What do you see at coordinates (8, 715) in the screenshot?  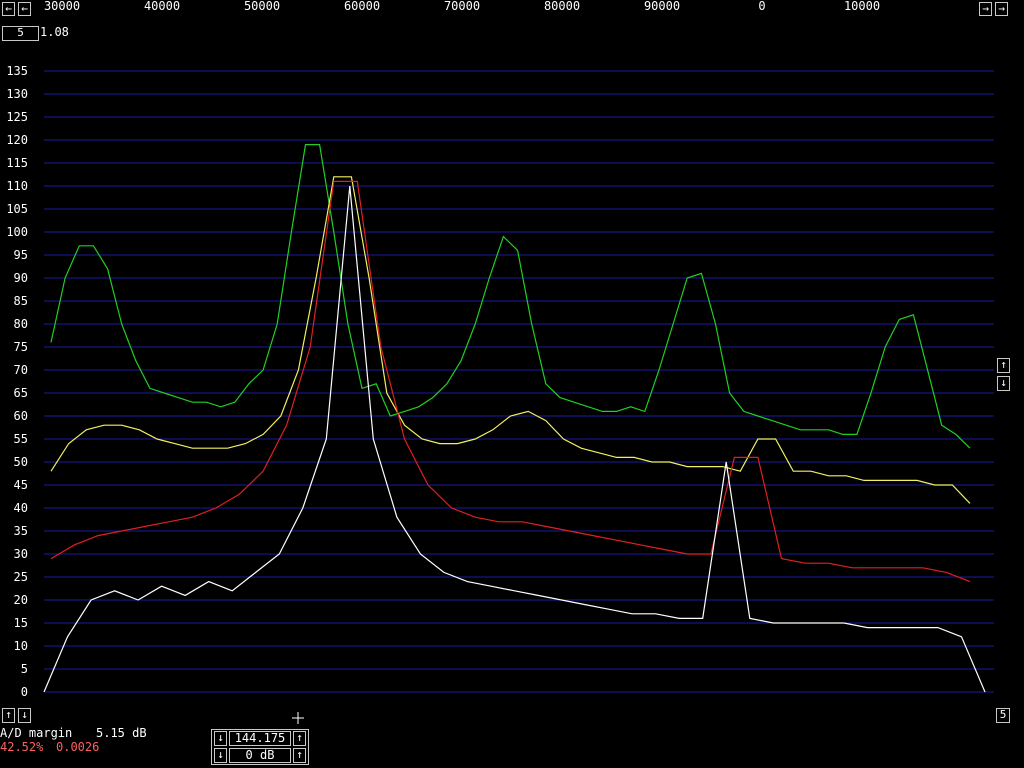 I see `bottom-up-button: ↑` at bounding box center [8, 715].